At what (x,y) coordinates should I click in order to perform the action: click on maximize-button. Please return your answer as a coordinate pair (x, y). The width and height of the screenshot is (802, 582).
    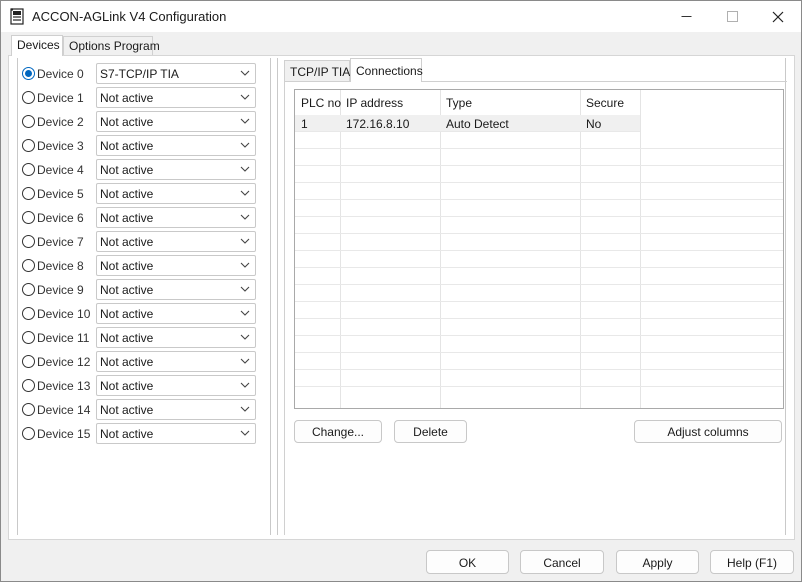
    Looking at the image, I should click on (732, 16).